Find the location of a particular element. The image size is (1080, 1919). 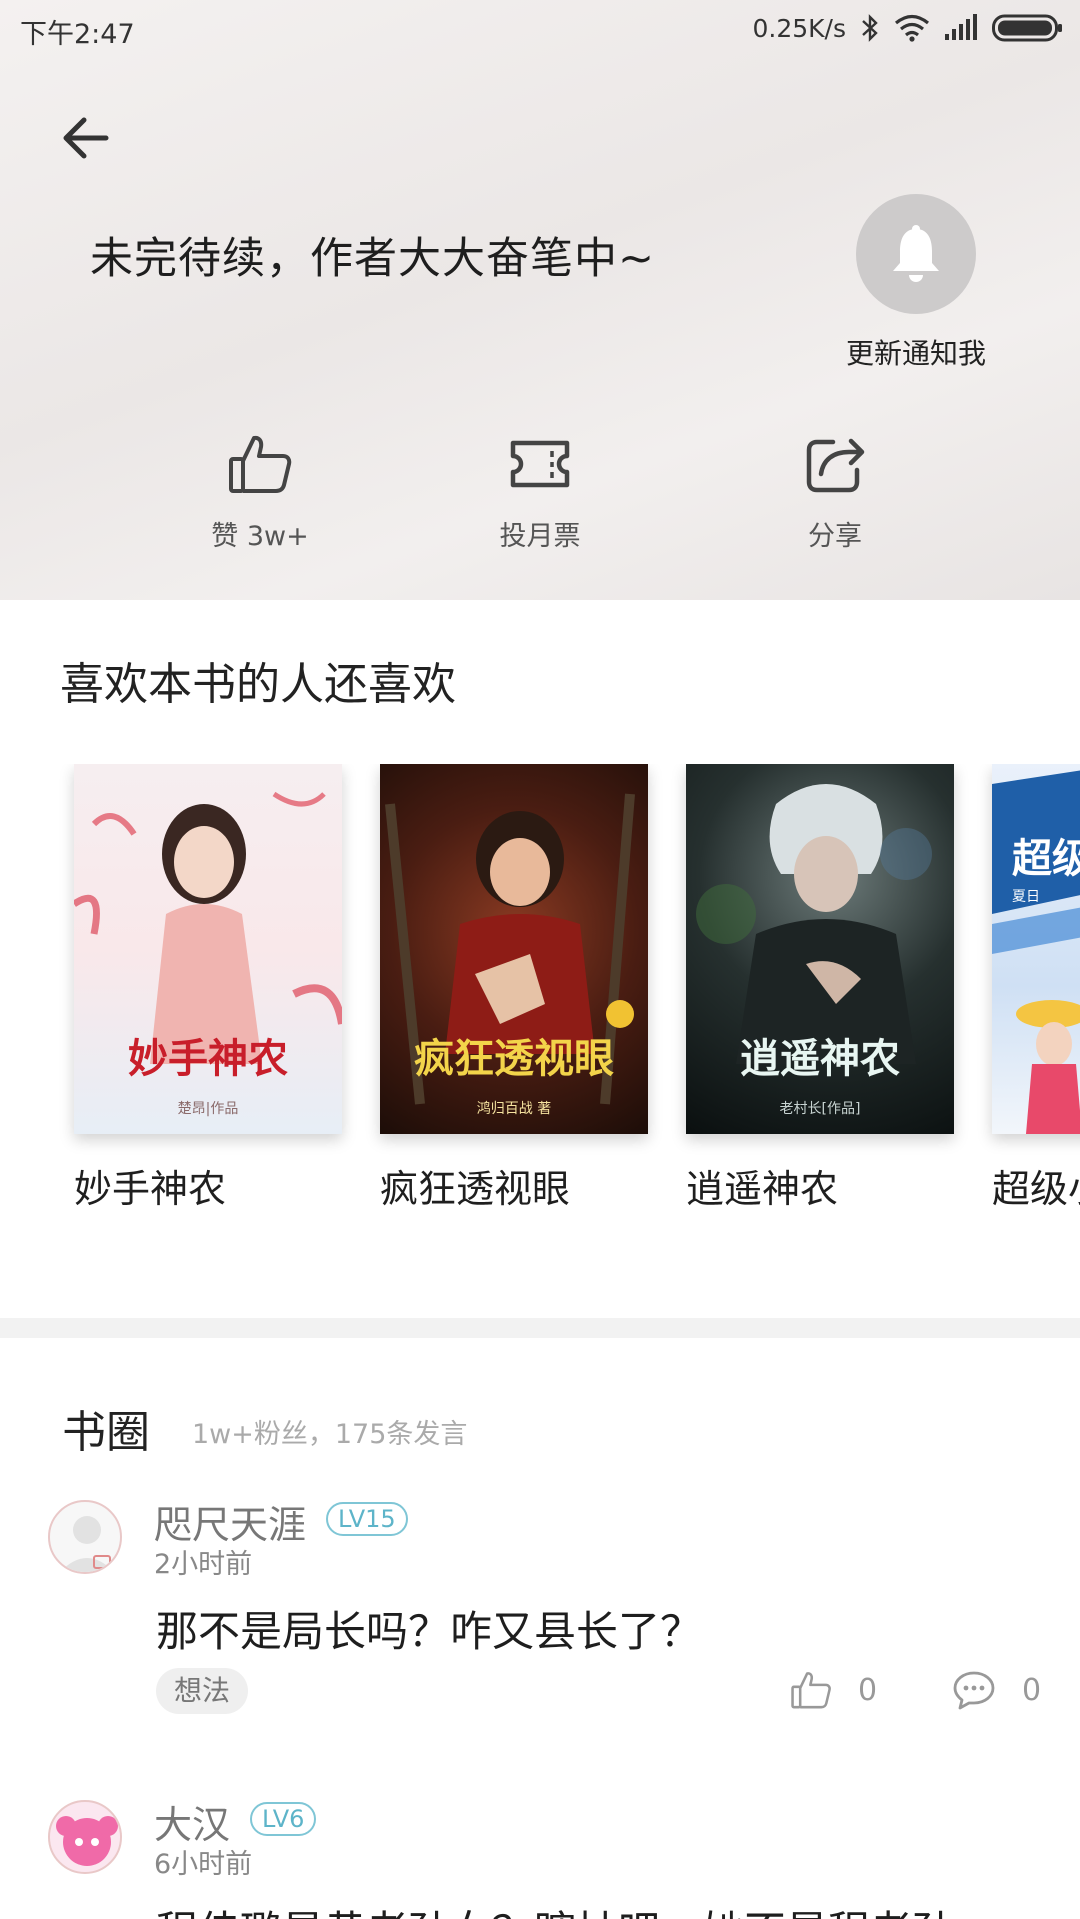

status-icons: 0.25K/s is located at coordinates (908, 28).